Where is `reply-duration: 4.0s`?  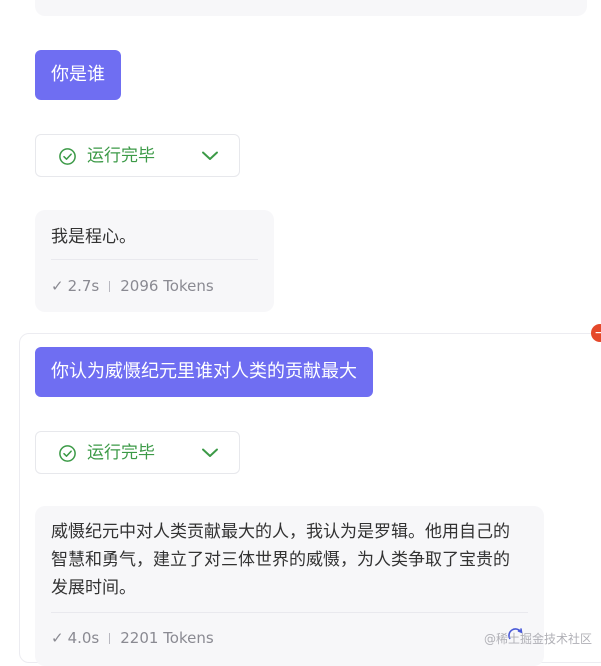
reply-duration: 4.0s is located at coordinates (83, 638).